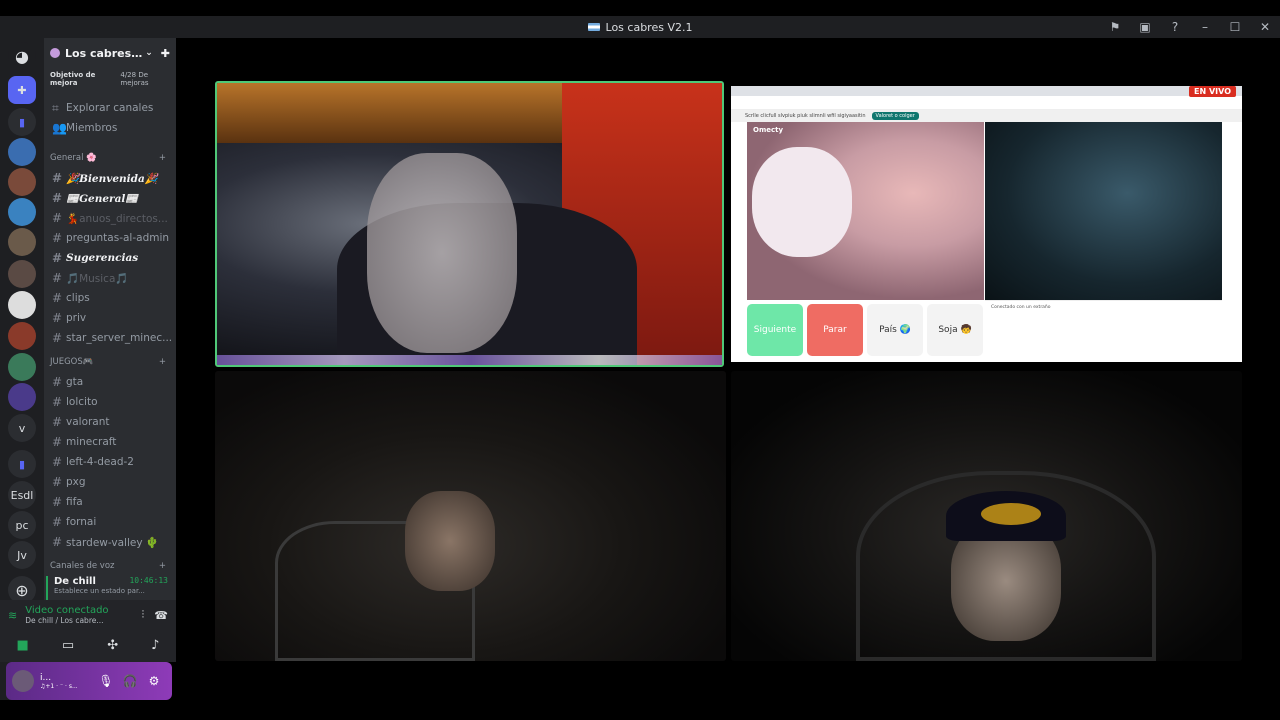 The image size is (1280, 720). Describe the element at coordinates (1205, 27) in the screenshot. I see `minimize-icon: –` at that location.